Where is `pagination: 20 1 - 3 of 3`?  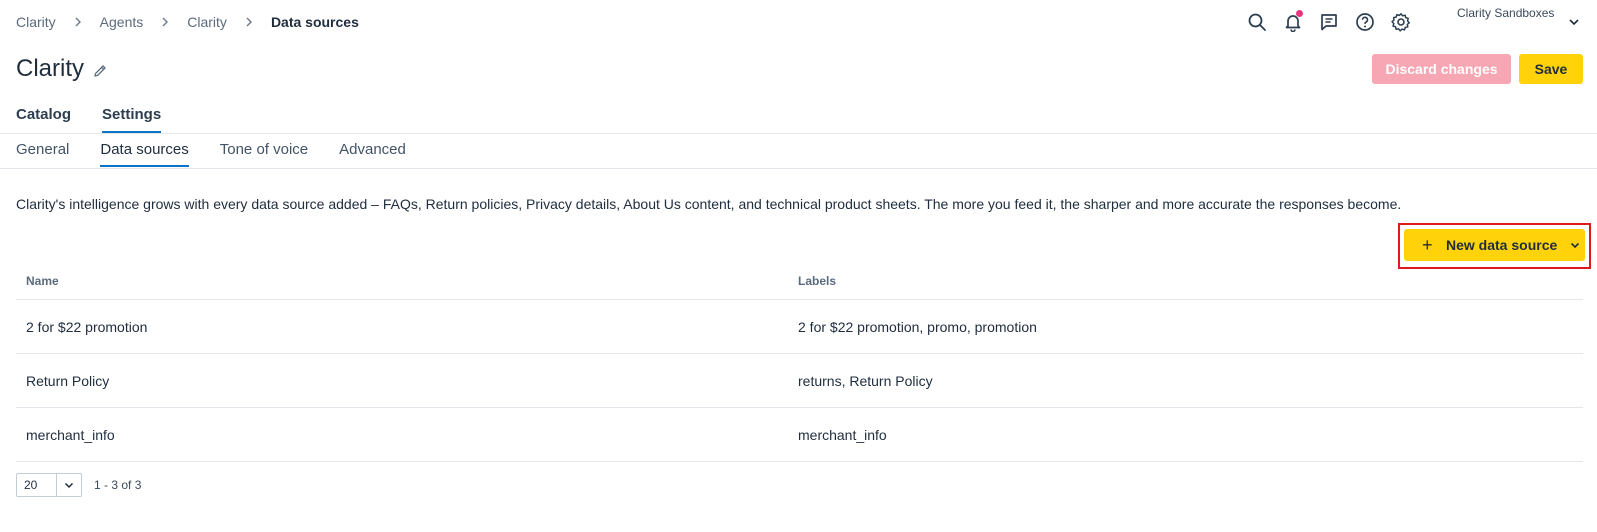 pagination: 20 1 - 3 of 3 is located at coordinates (78, 485).